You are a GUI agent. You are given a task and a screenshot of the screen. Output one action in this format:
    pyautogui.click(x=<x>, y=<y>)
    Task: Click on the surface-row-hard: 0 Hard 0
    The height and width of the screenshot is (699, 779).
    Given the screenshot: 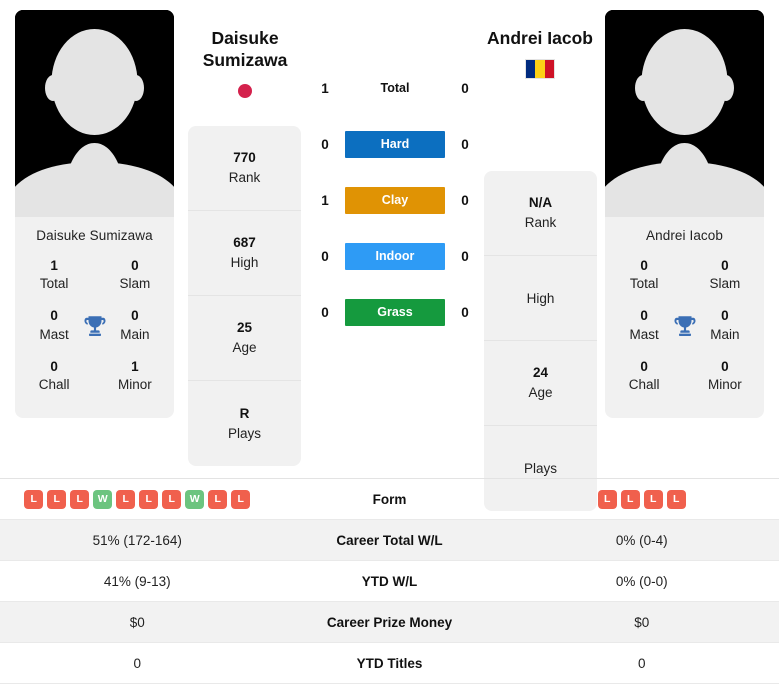 What is the action you would take?
    pyautogui.click(x=395, y=144)
    